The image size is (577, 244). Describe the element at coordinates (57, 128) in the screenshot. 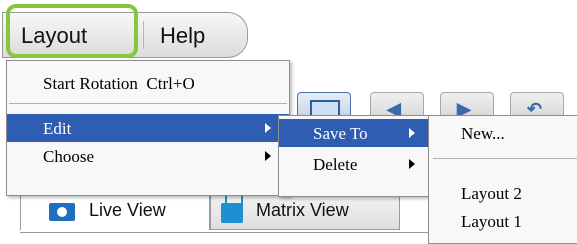

I see `edit-label: Edit` at that location.